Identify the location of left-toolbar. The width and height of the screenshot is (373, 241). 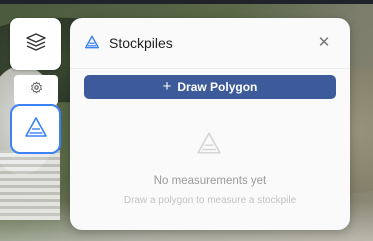
(36, 87).